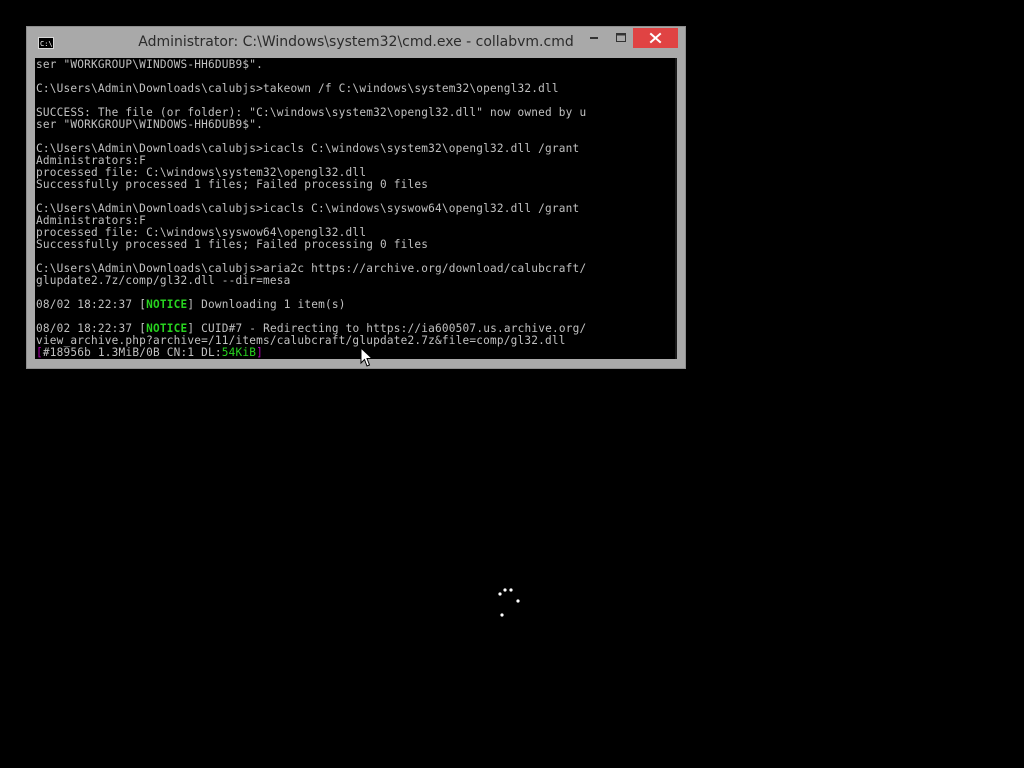  What do you see at coordinates (239, 352) in the screenshot?
I see `download-speed: 54KiB` at bounding box center [239, 352].